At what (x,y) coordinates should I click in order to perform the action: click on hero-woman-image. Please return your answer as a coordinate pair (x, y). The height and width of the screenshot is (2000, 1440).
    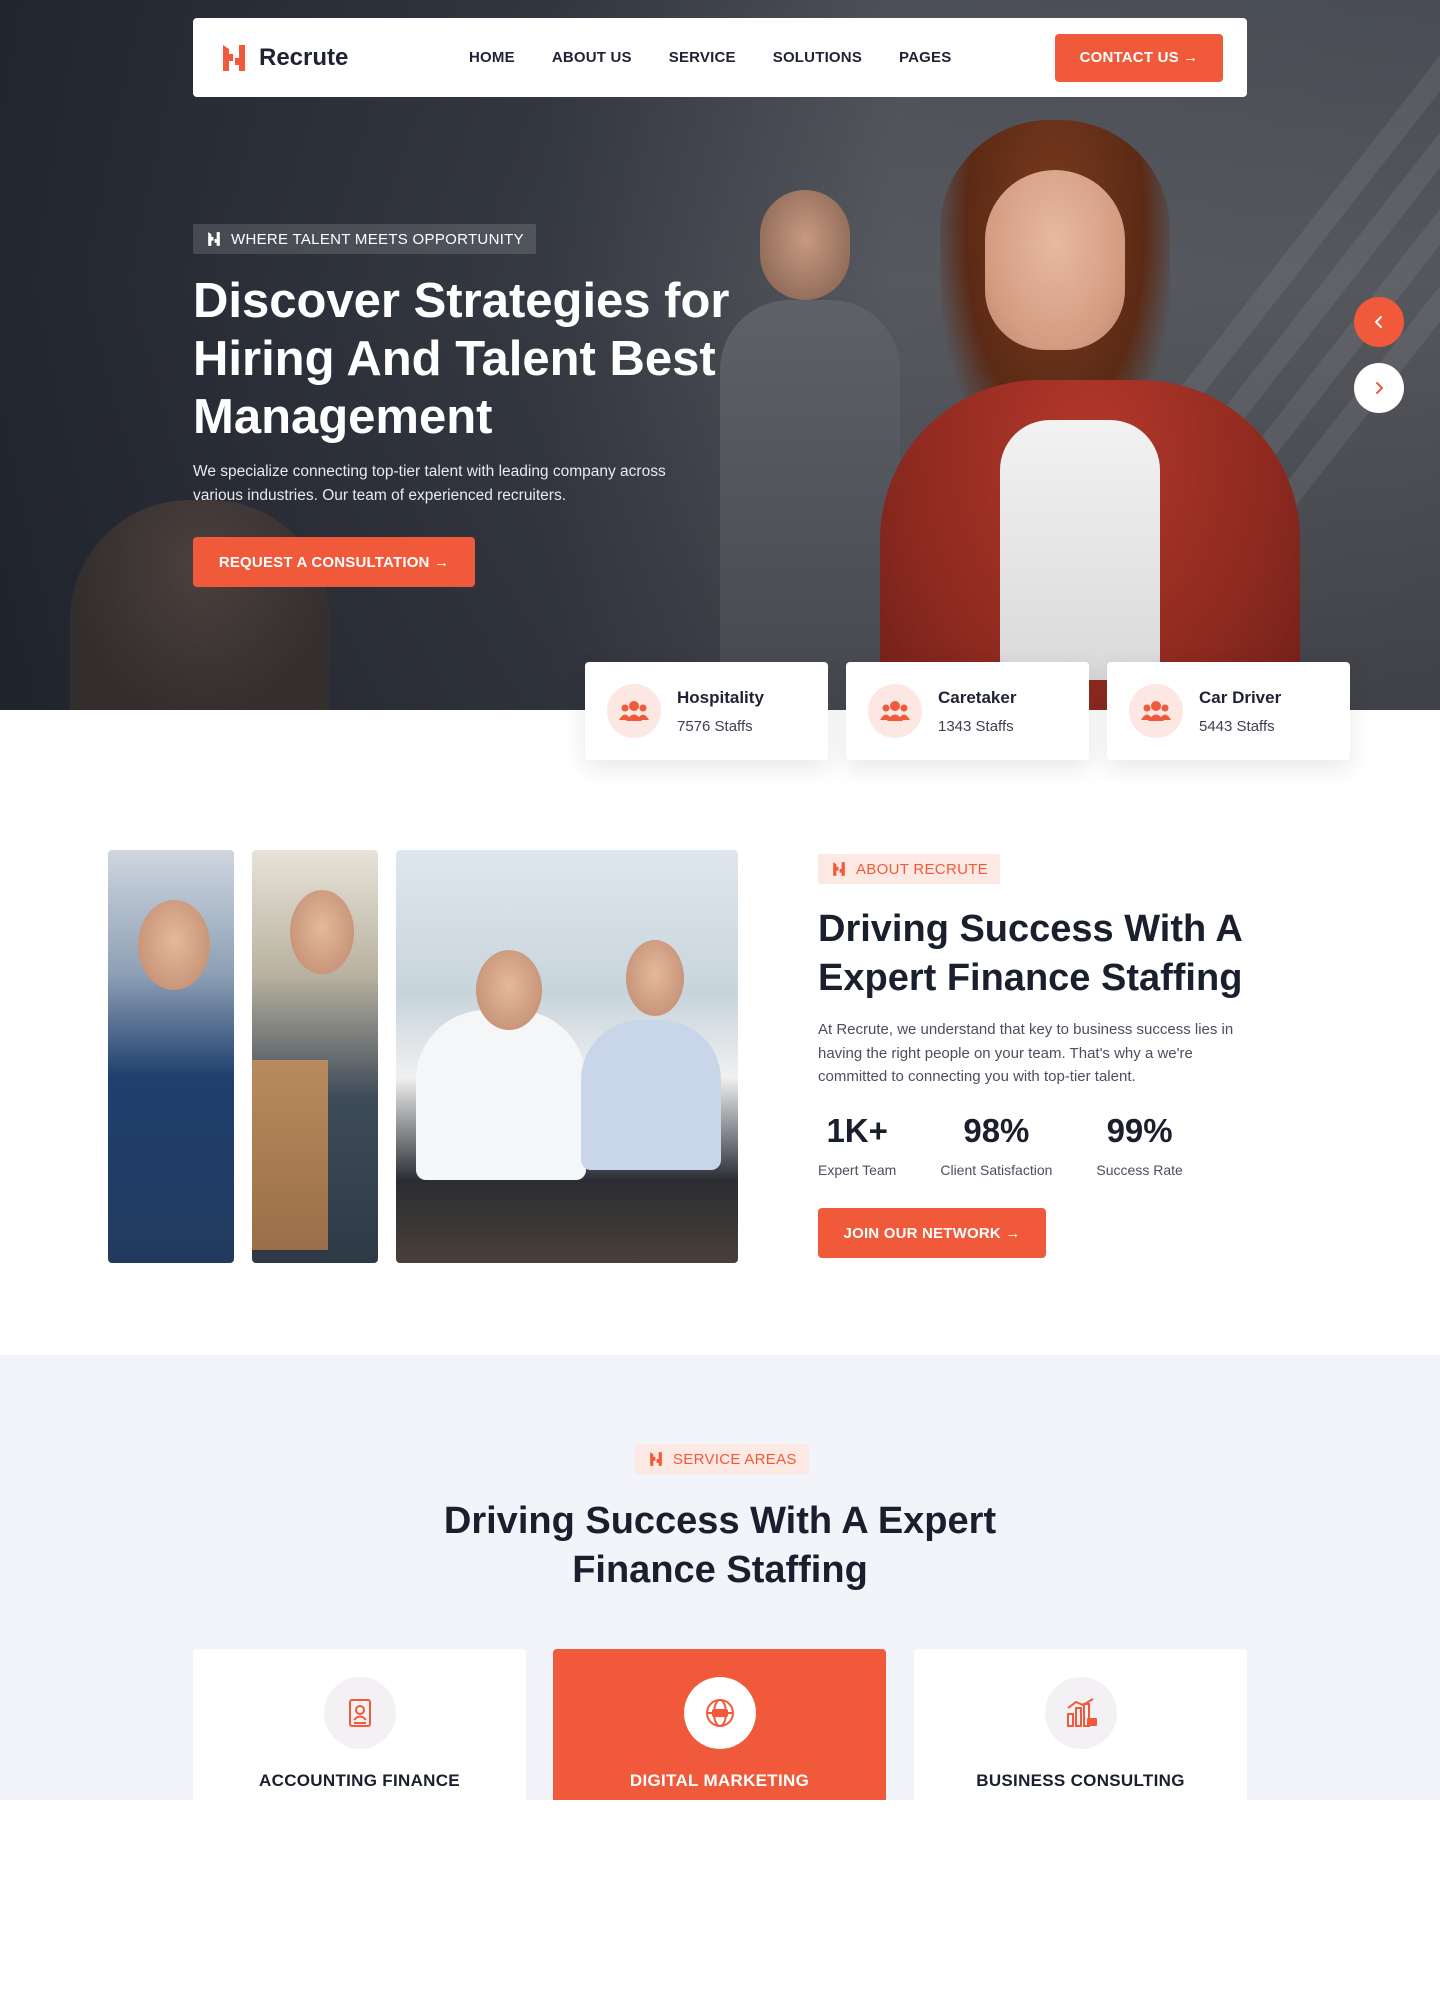
    Looking at the image, I should click on (1090, 415).